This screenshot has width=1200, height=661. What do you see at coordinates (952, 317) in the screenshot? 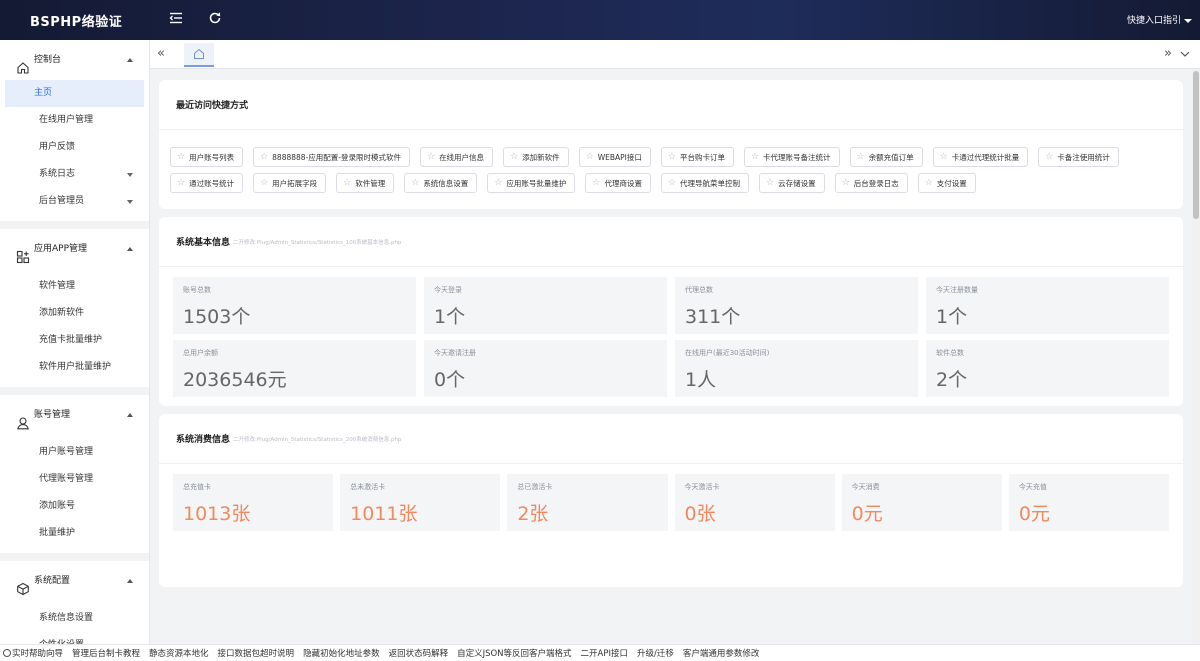
I see `stat-value: 1个` at bounding box center [952, 317].